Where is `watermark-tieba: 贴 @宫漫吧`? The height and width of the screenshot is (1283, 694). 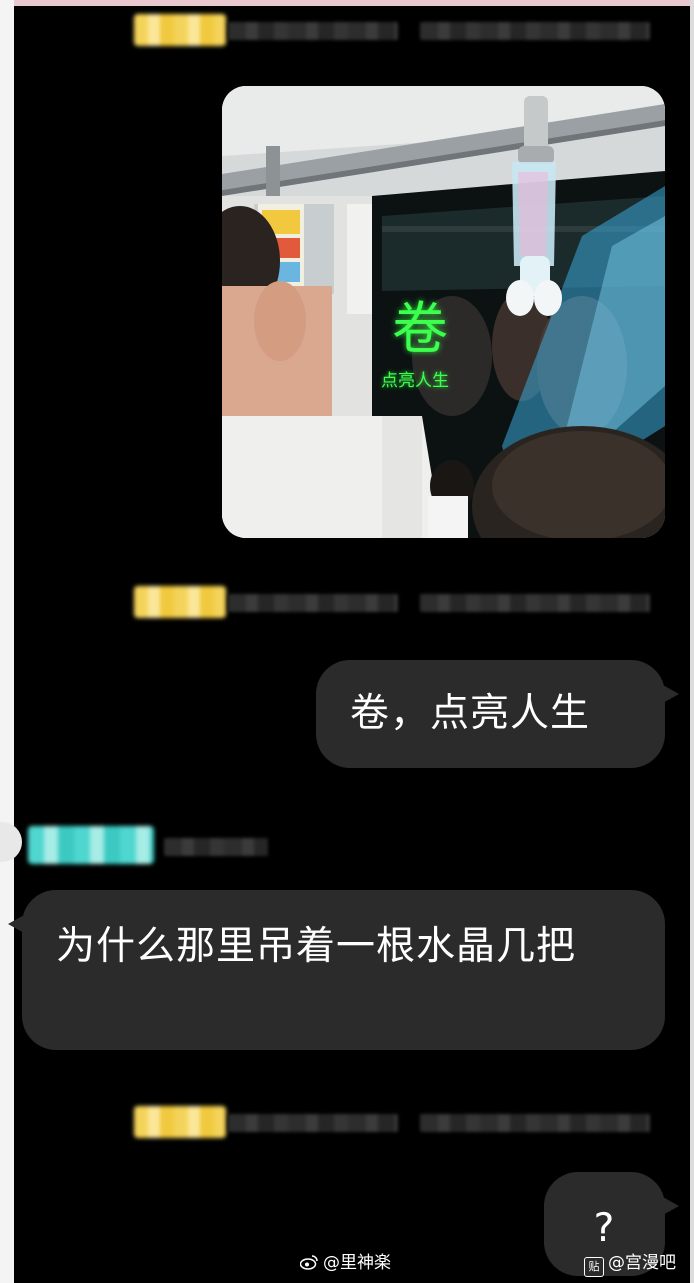 watermark-tieba: 贴 @宫漫吧 is located at coordinates (630, 1264).